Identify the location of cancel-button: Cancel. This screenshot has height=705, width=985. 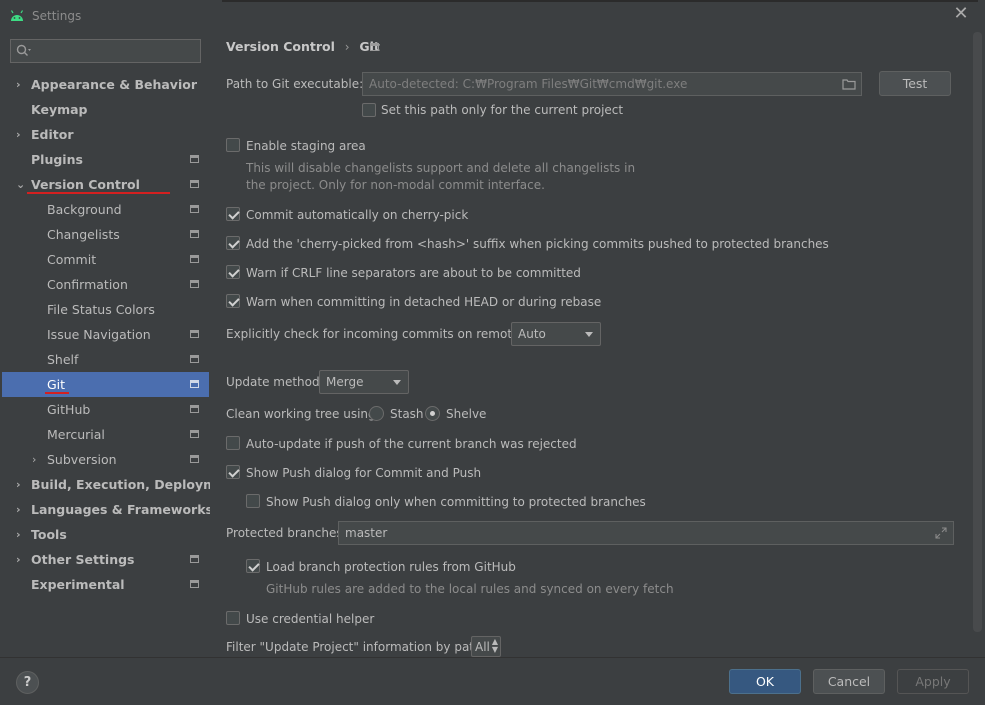
(849, 681).